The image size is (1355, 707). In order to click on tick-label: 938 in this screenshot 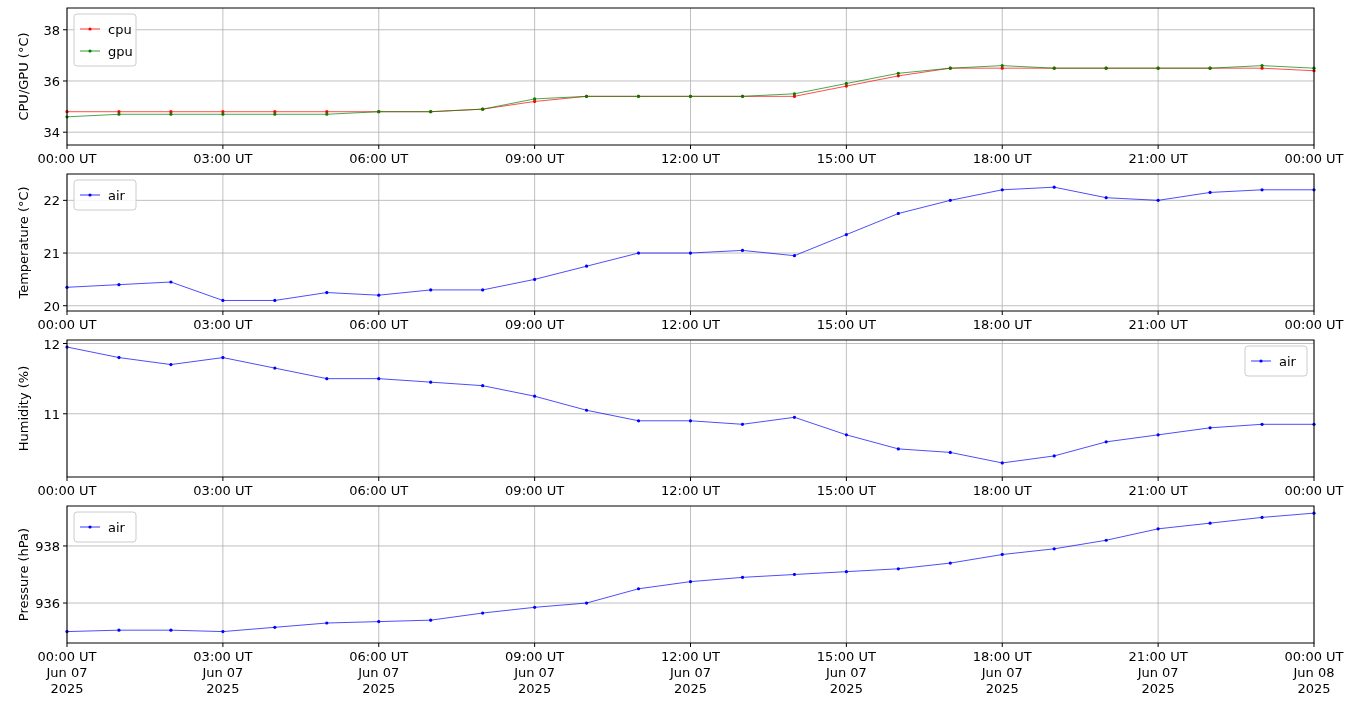, I will do `click(47, 546)`.